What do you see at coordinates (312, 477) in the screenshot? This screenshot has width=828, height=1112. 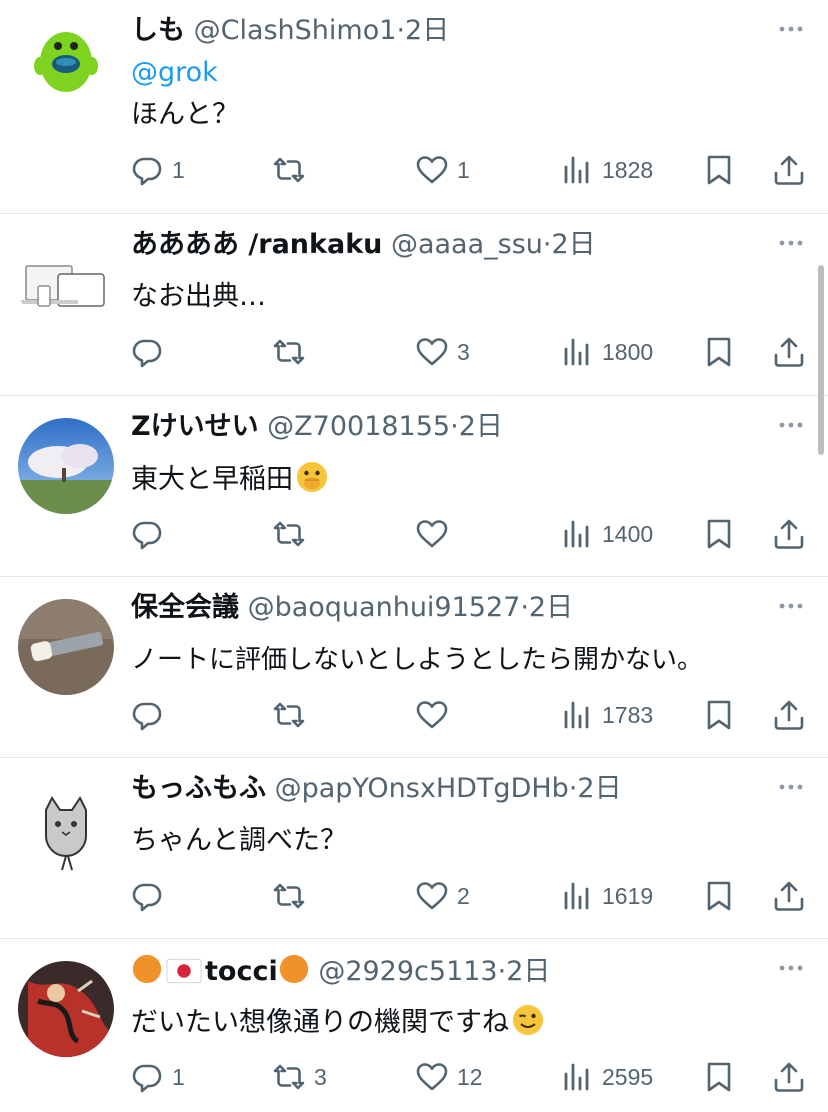 I see `face-with-open-eyes-and-hand-over-mouth-emoji` at bounding box center [312, 477].